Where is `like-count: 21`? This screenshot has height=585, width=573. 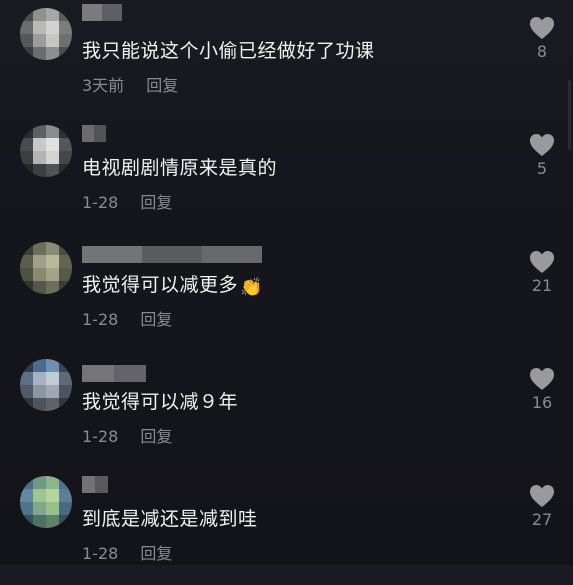
like-count: 21 is located at coordinates (542, 285).